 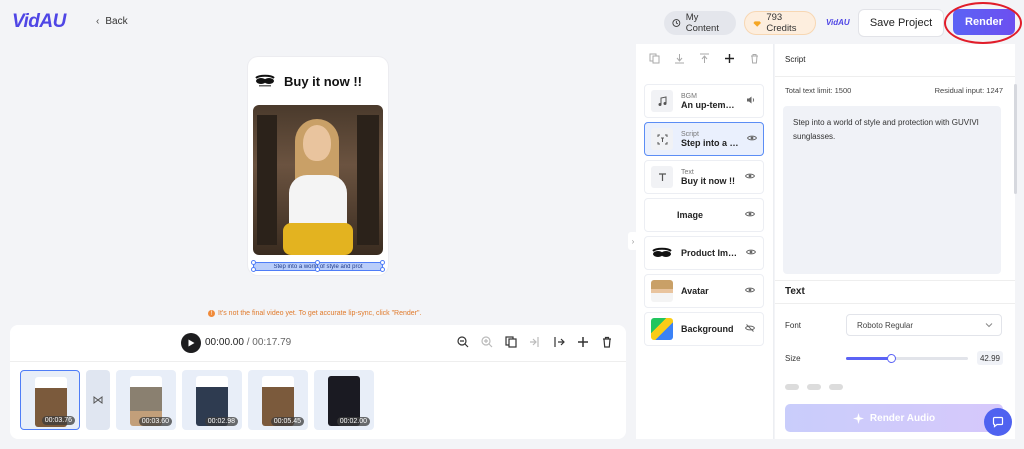 I want to click on layer-text: Image, so click(x=694, y=215).